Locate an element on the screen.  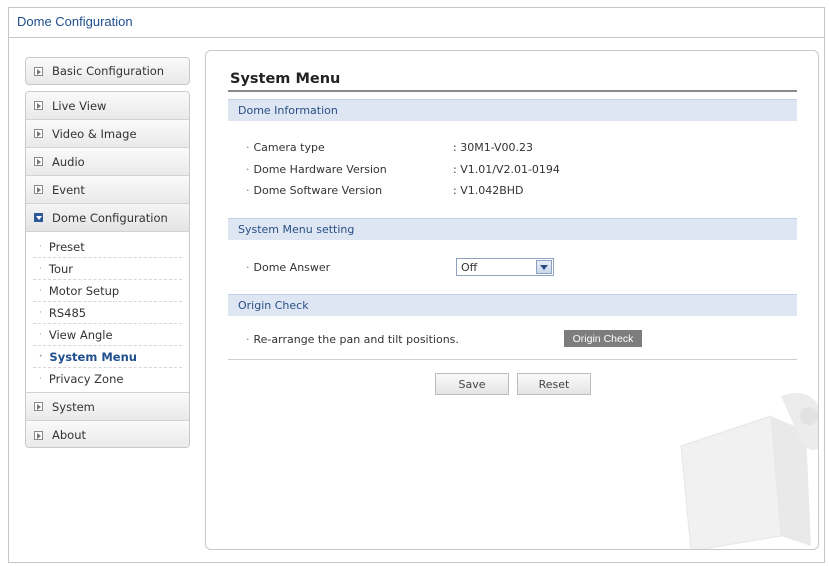
section-header-origin-check: Origin Check is located at coordinates (512, 305).